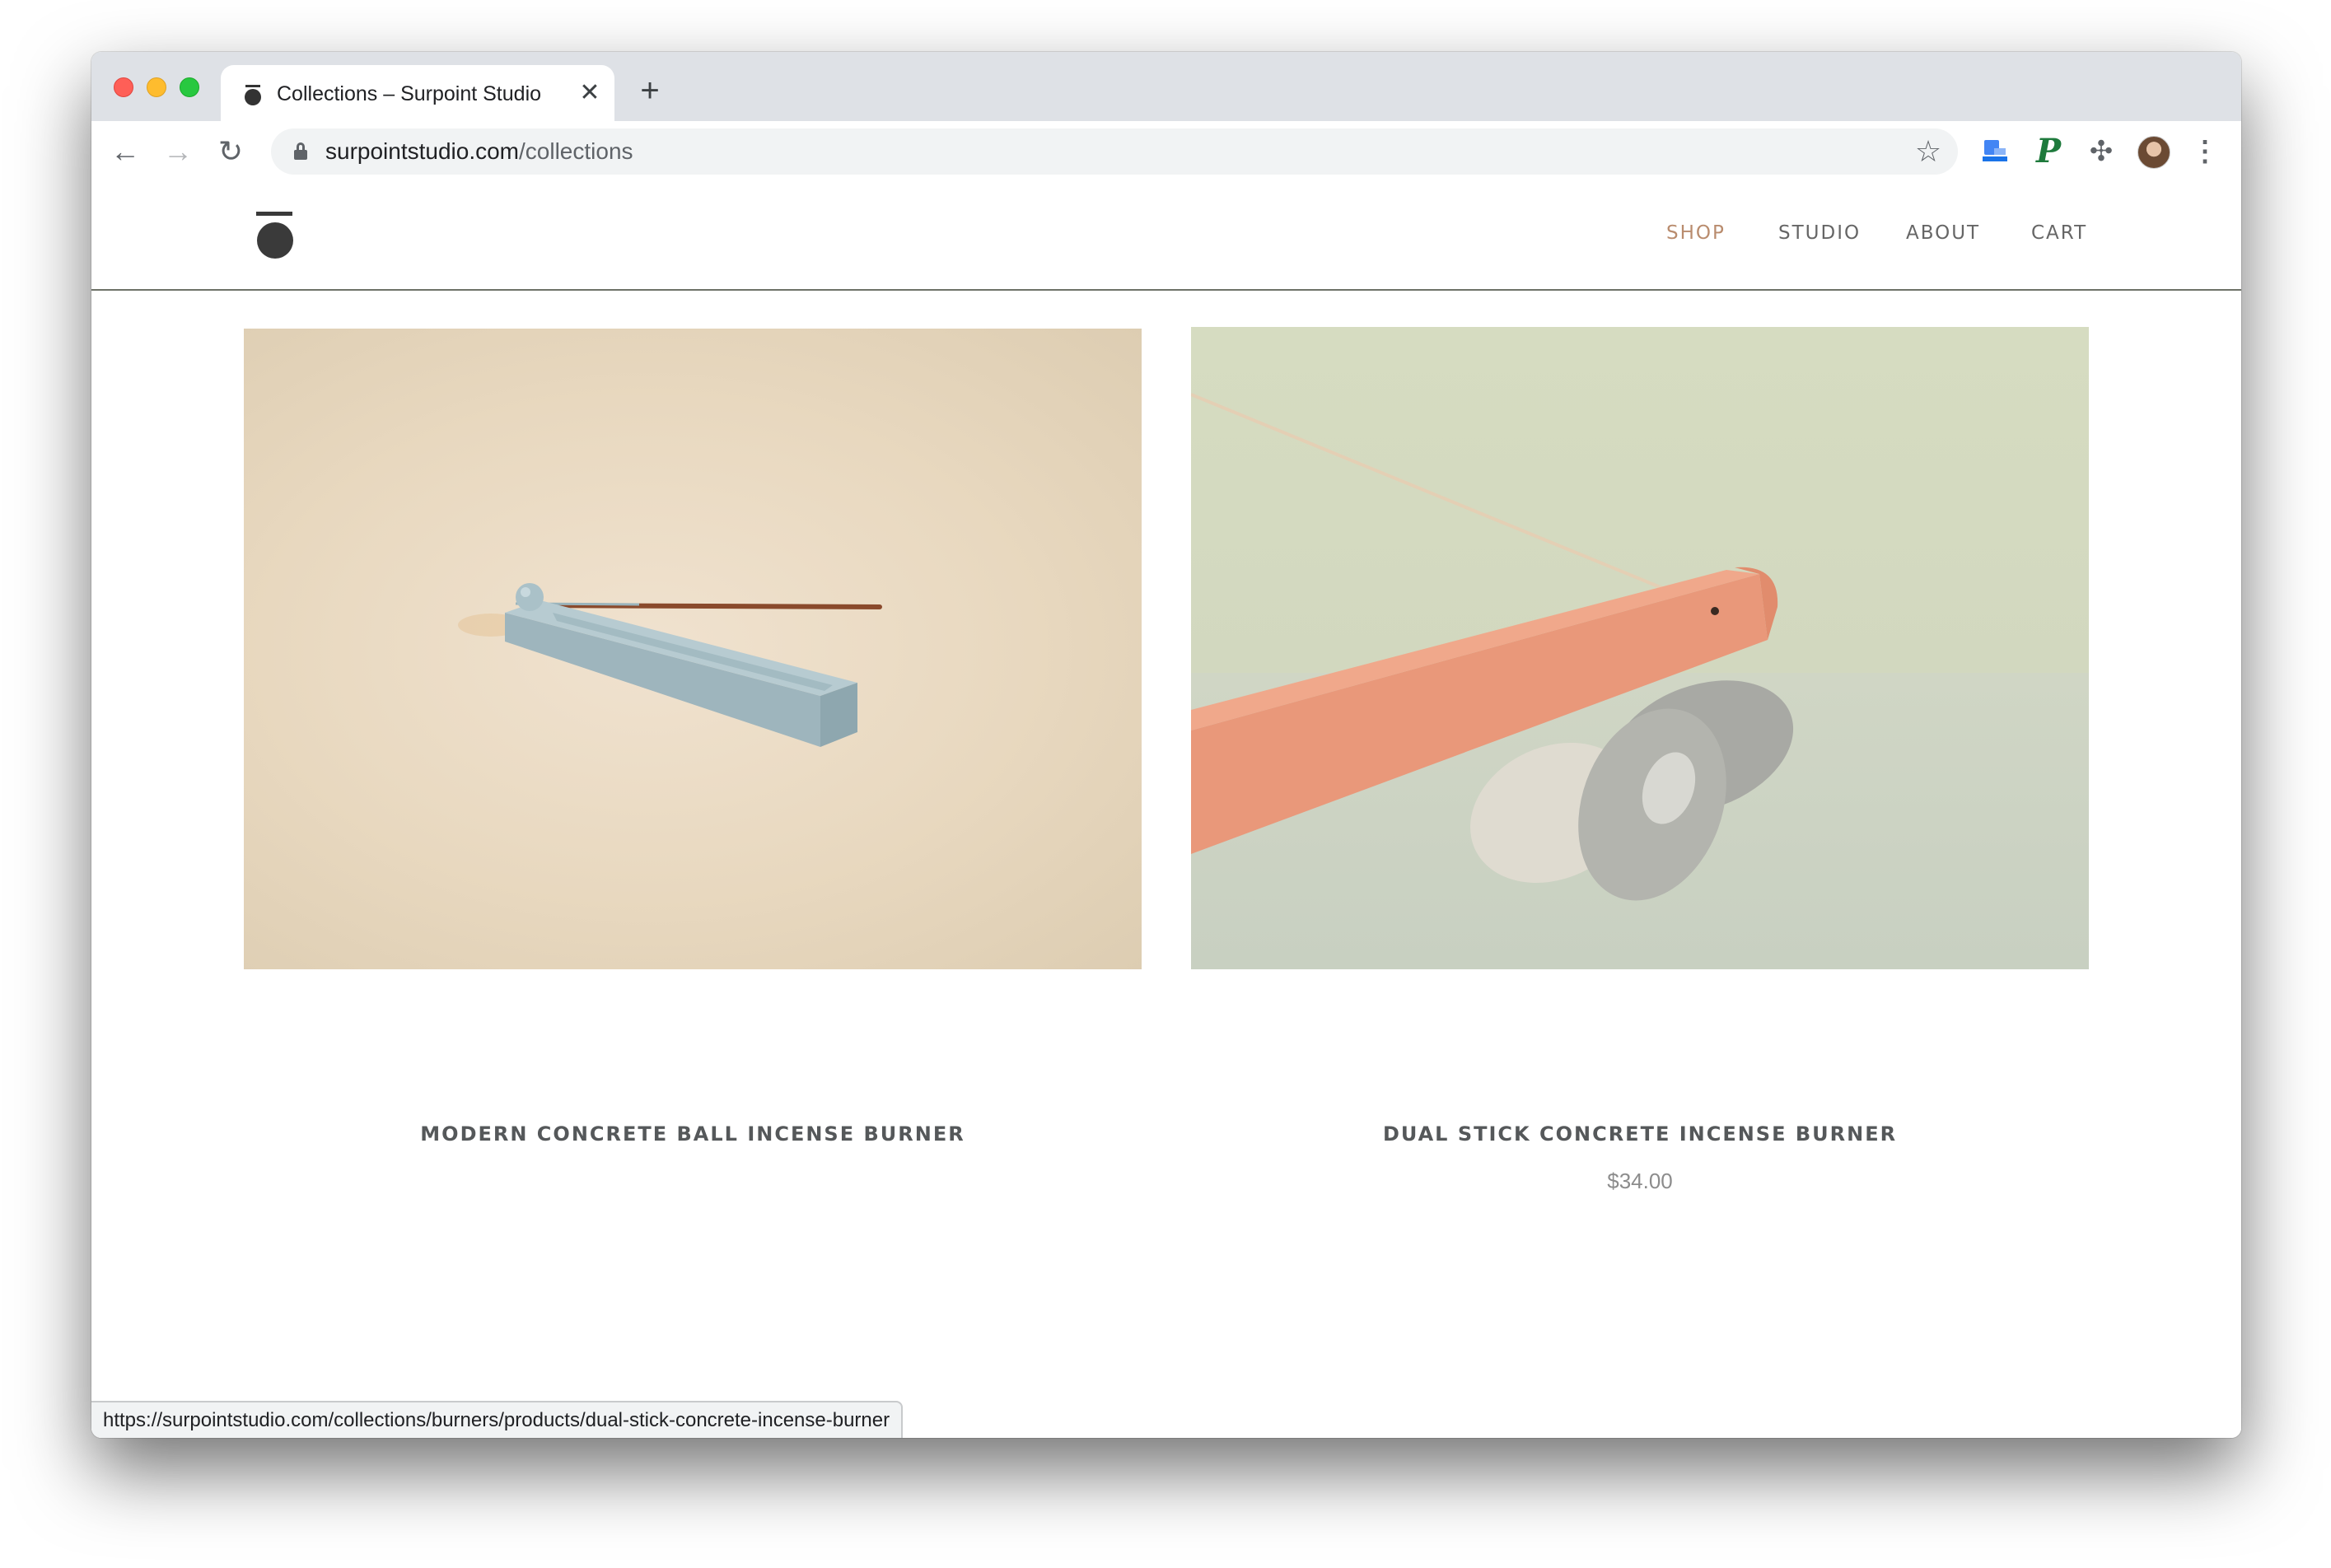 This screenshot has width=2331, height=1568. I want to click on nav-about: ABOUT, so click(1943, 233).